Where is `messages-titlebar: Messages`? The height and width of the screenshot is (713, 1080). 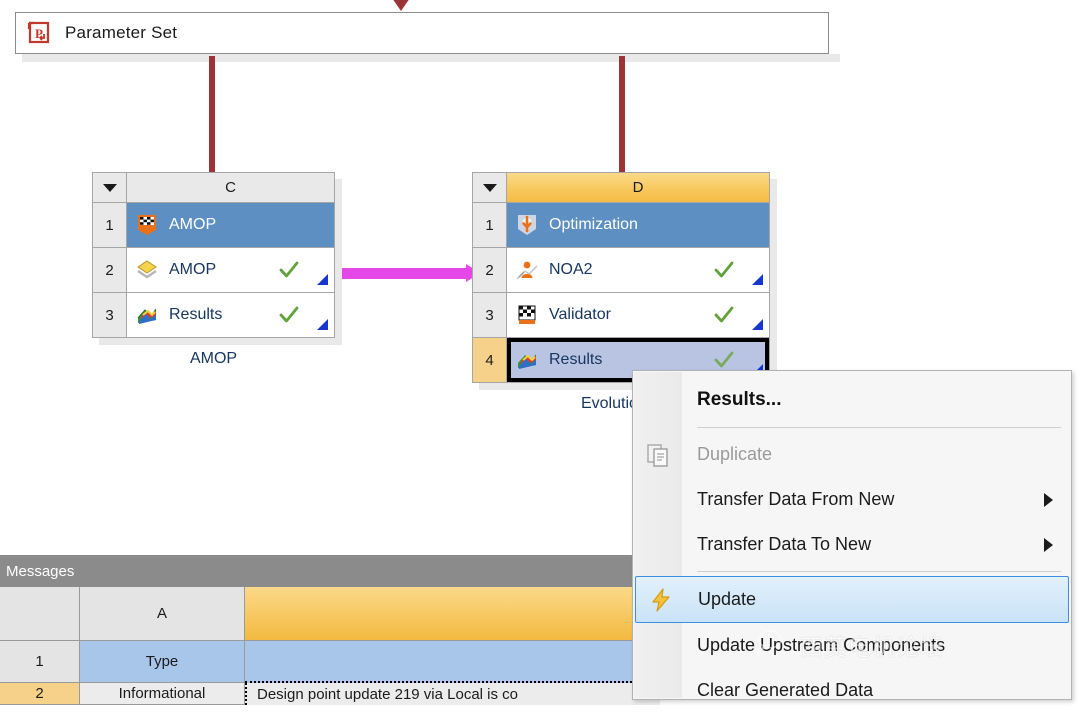 messages-titlebar: Messages is located at coordinates (330, 571).